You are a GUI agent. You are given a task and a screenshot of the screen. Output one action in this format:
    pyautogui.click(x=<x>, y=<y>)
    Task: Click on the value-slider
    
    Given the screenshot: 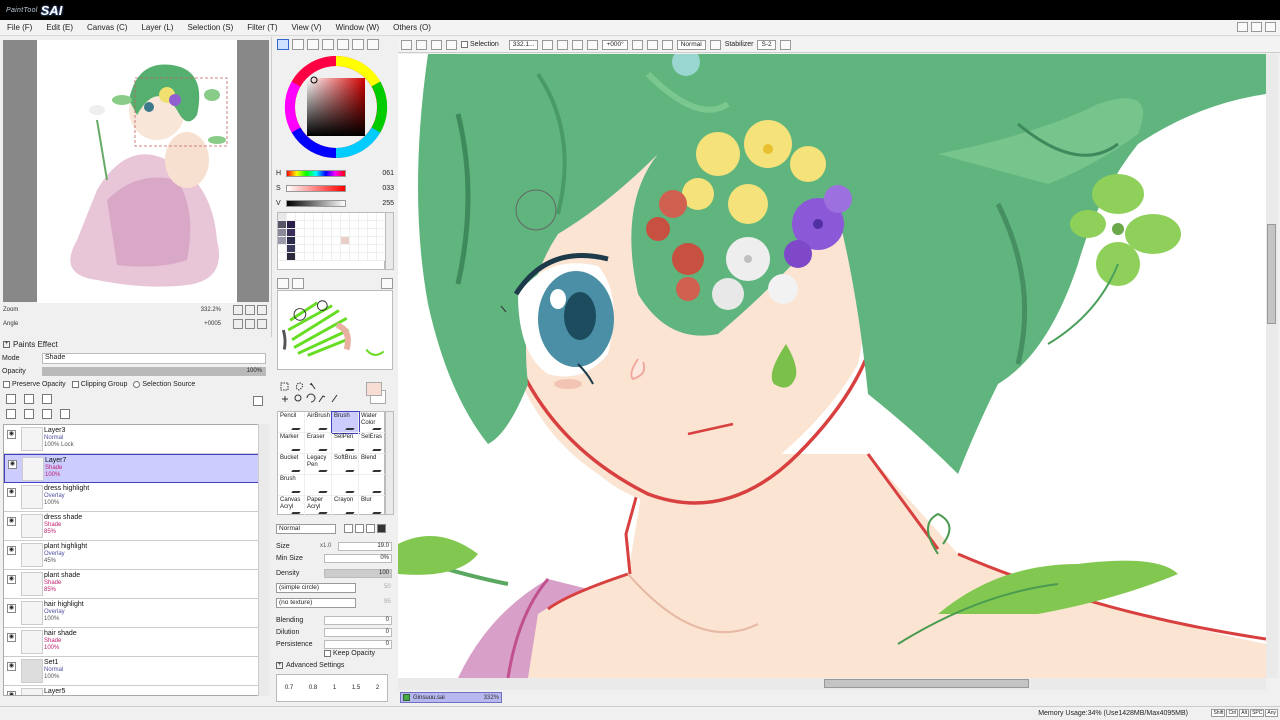 What is the action you would take?
    pyautogui.click(x=316, y=203)
    